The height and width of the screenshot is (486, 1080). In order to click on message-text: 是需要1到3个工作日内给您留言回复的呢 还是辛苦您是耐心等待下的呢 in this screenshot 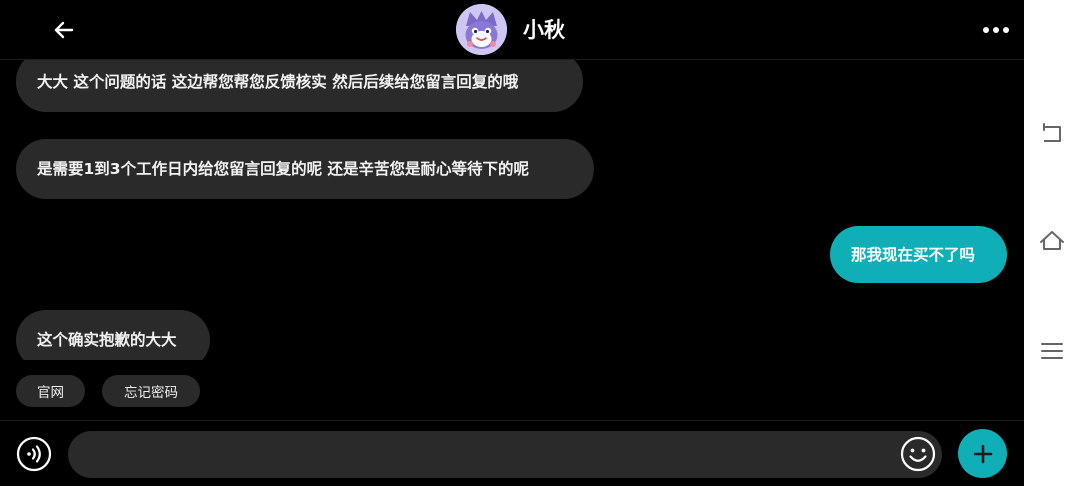, I will do `click(283, 169)`.